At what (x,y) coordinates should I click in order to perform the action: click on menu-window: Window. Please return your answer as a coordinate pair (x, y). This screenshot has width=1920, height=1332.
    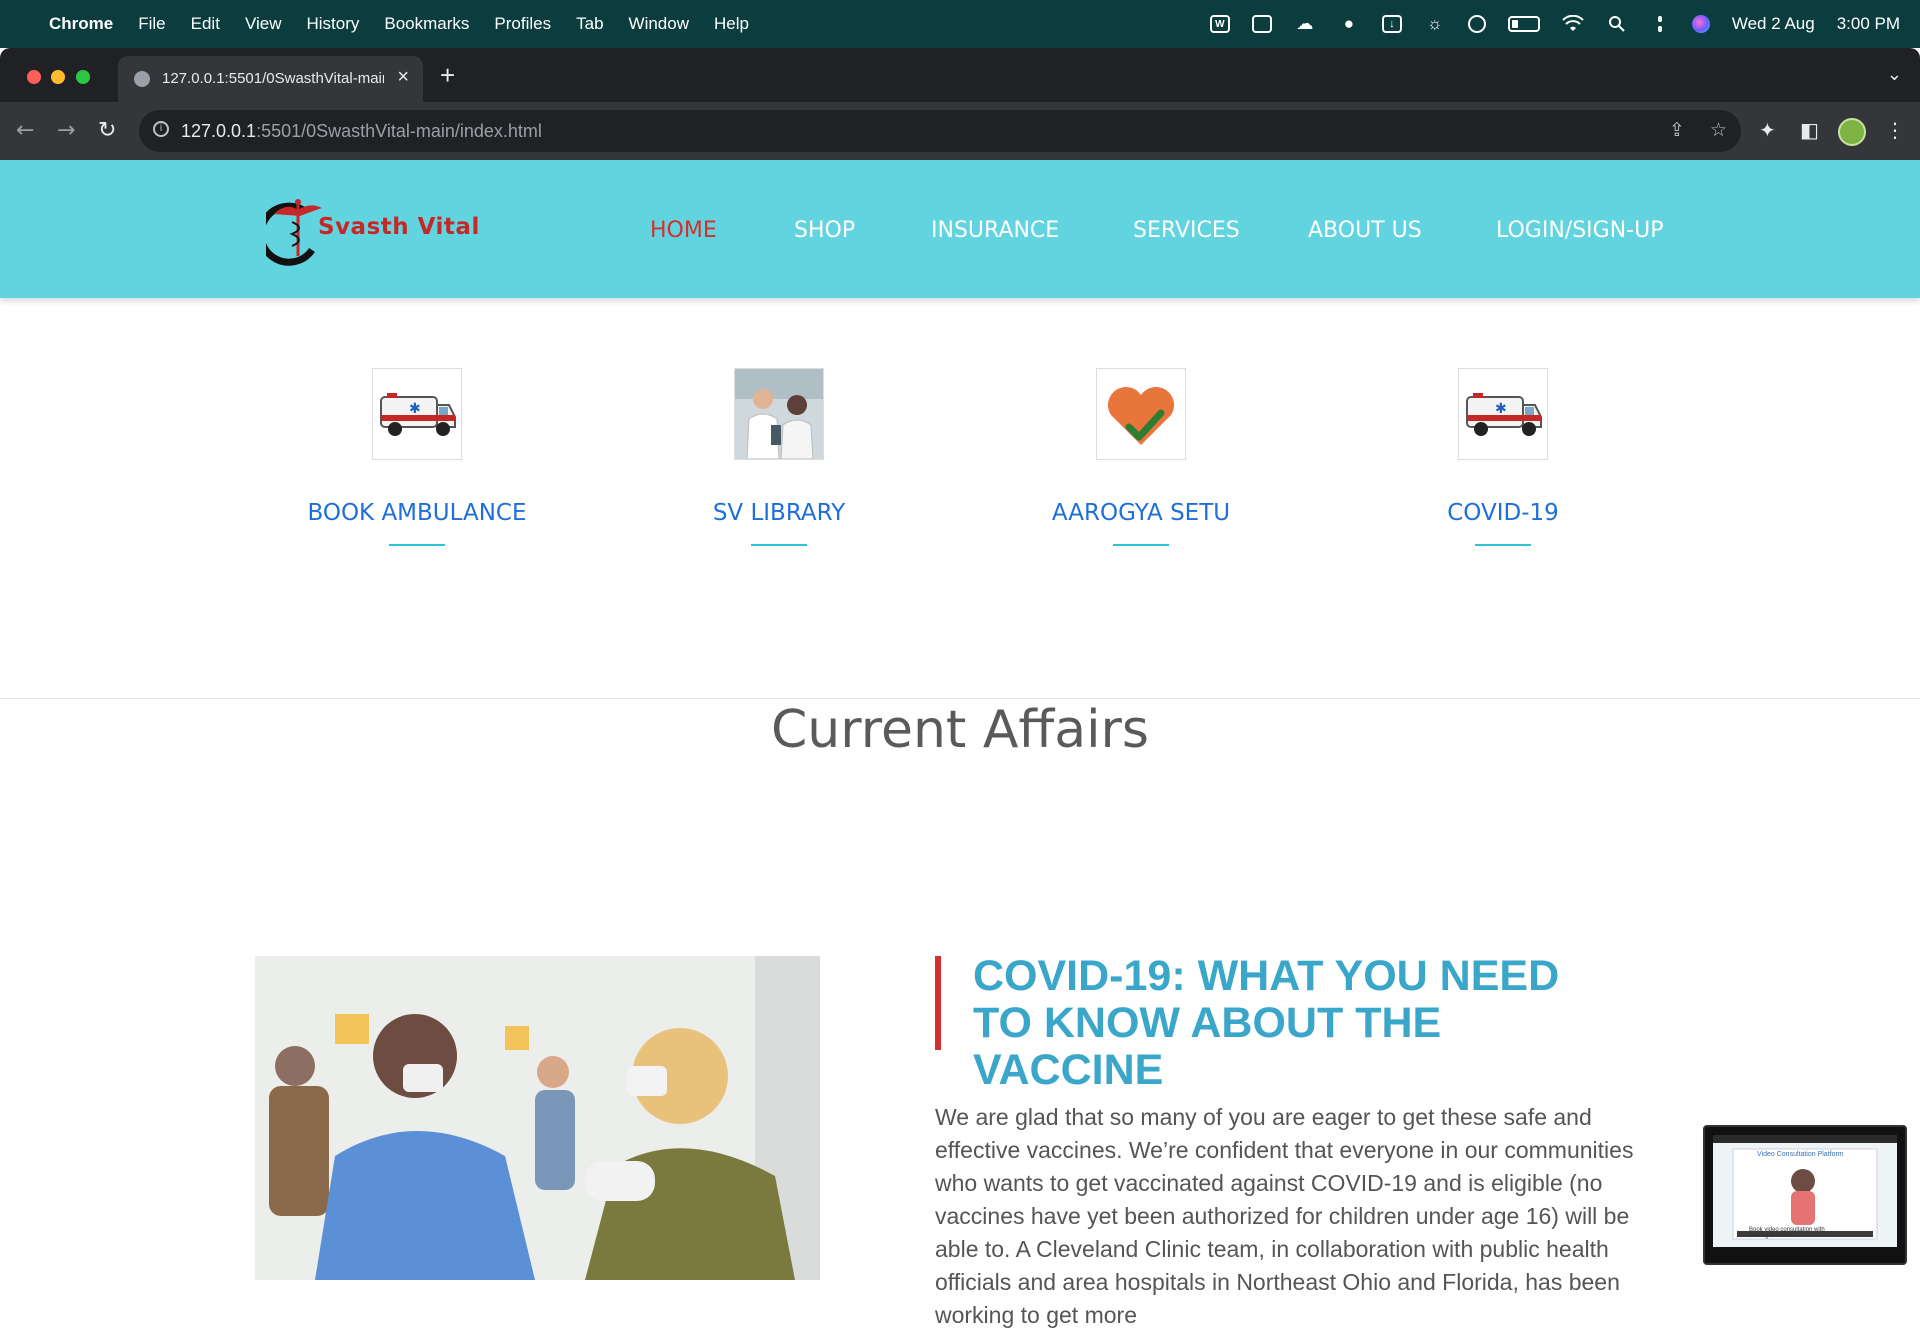
    Looking at the image, I should click on (659, 24).